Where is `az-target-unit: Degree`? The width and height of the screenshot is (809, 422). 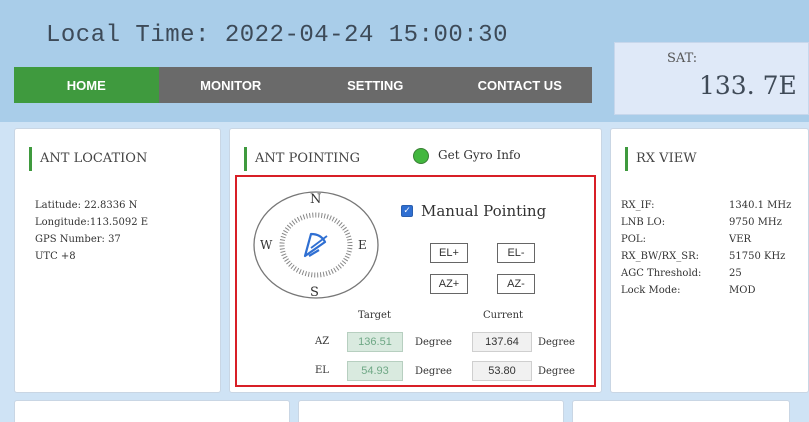 az-target-unit: Degree is located at coordinates (433, 342).